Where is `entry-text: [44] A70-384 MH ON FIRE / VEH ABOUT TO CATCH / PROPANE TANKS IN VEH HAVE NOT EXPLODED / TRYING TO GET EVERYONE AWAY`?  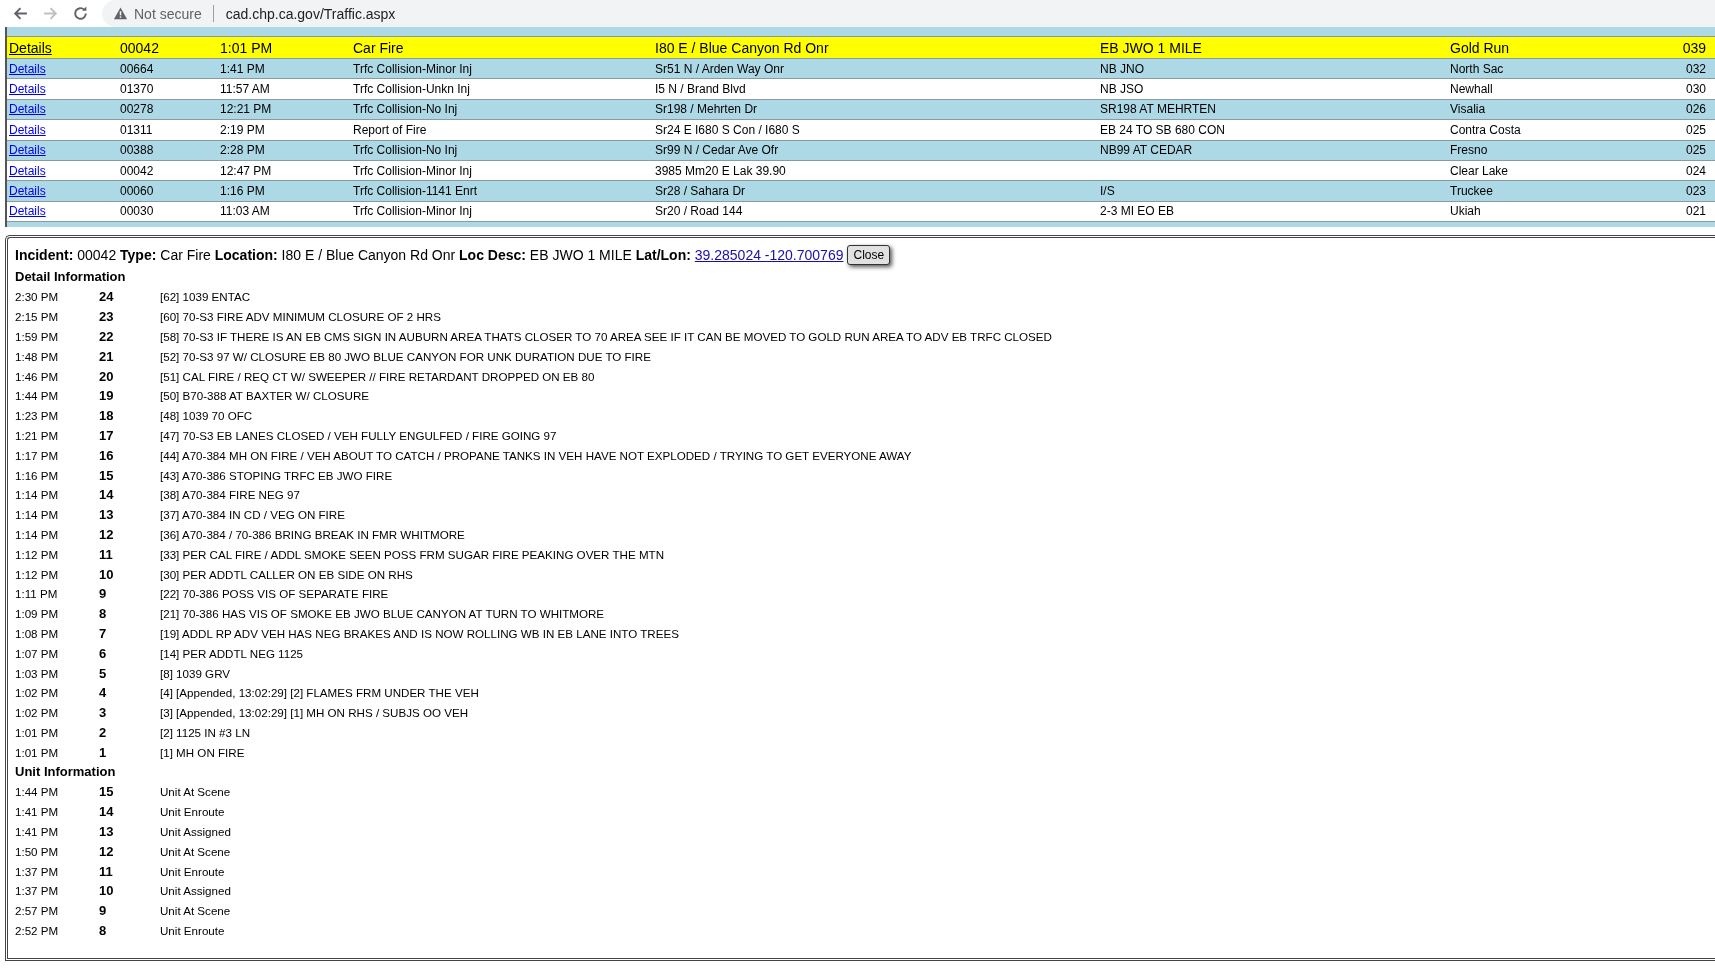
entry-text: [44] A70-384 MH ON FIRE / VEH ABOUT TO CATCH / PROPANE TANKS IN VEH HAVE NOT EXPLODED / TRYING TO GET EVERYONE AWAY is located at coordinates (536, 455).